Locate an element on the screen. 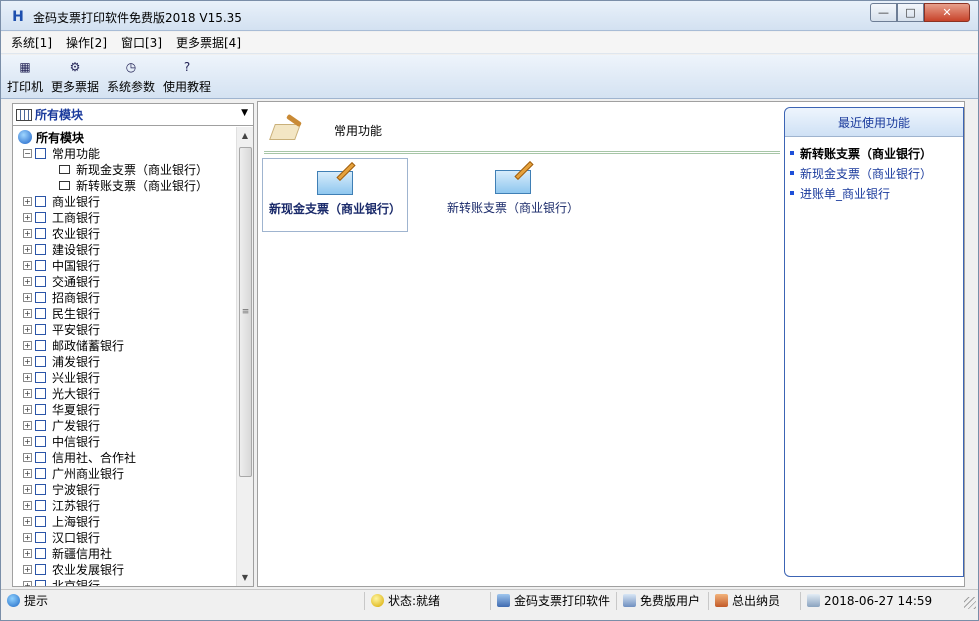 The image size is (979, 621). tree-node-bank: + 交通银行 is located at coordinates (125, 281).